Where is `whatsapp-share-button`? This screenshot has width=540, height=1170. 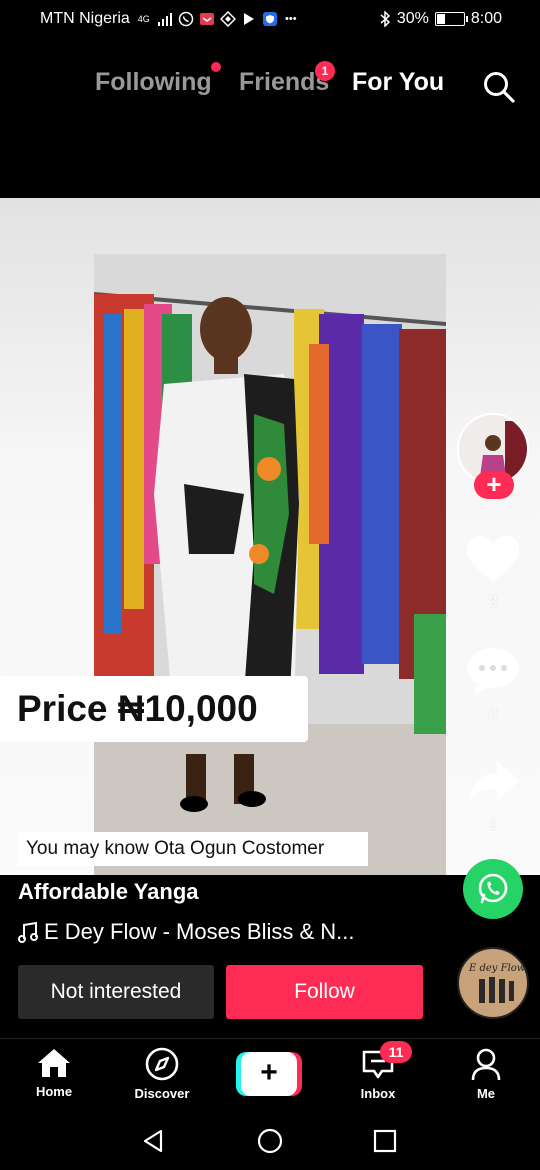
whatsapp-share-button is located at coordinates (493, 889).